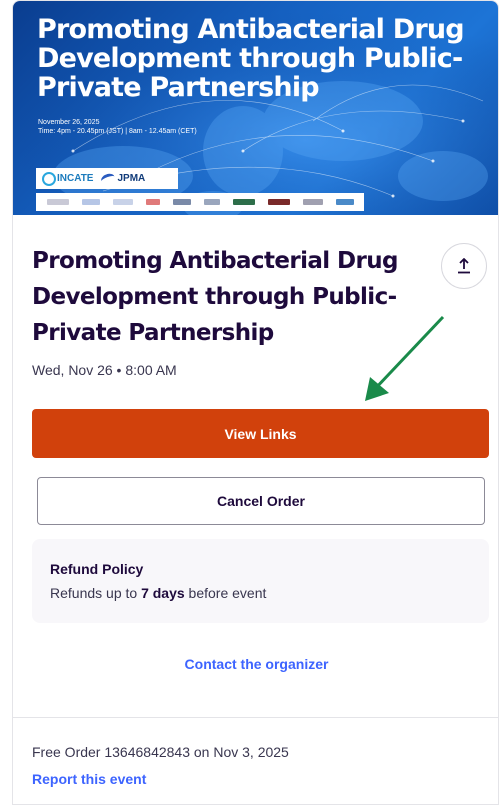  What do you see at coordinates (131, 178) in the screenshot?
I see `jpma-logo-text: JPMA` at bounding box center [131, 178].